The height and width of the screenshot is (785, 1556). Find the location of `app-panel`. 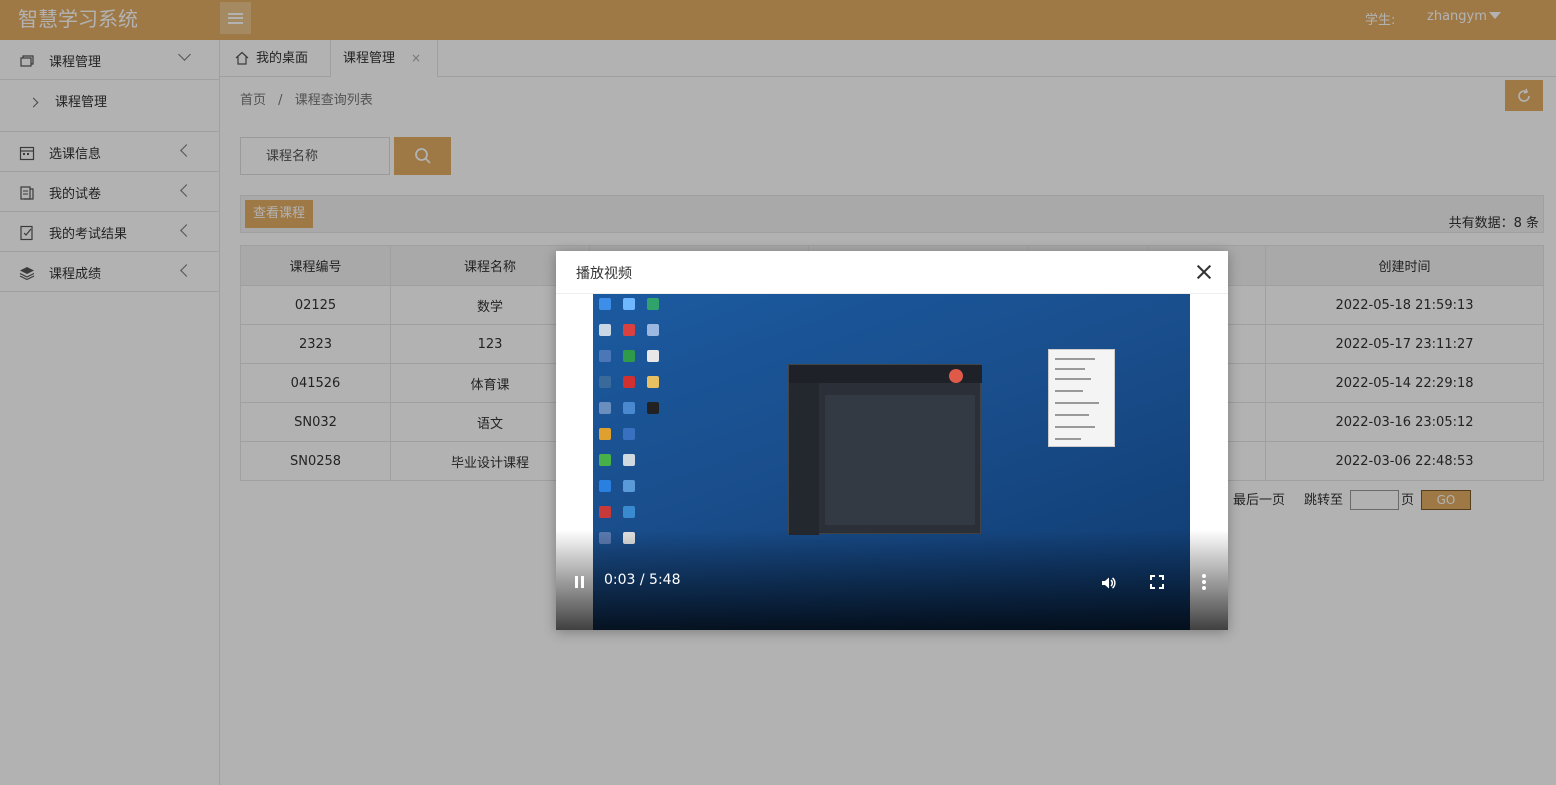

app-panel is located at coordinates (900, 460).